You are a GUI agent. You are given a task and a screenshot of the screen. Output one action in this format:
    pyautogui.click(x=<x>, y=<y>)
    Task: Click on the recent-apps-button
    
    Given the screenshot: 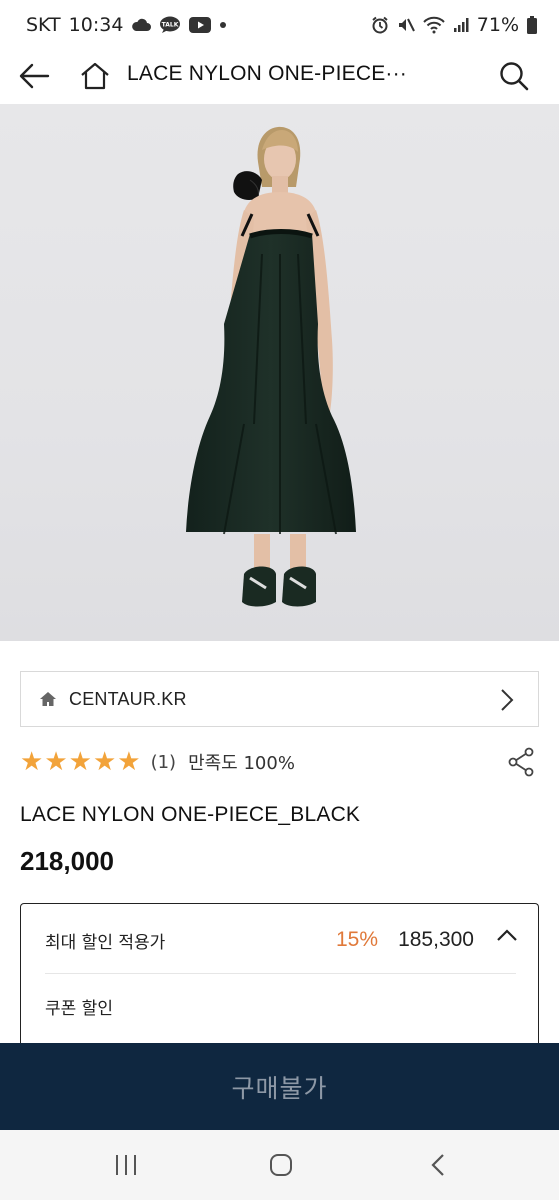 What is the action you would take?
    pyautogui.click(x=126, y=1165)
    